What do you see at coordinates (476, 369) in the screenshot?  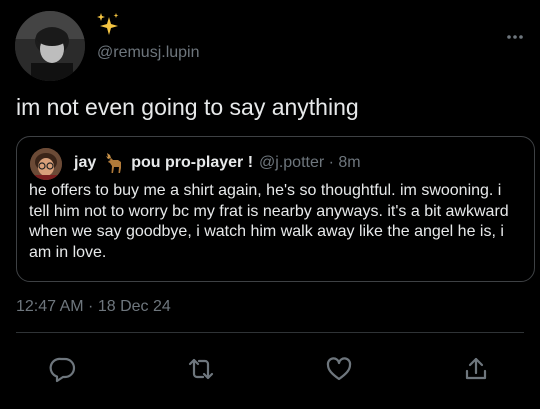 I see `share-icon` at bounding box center [476, 369].